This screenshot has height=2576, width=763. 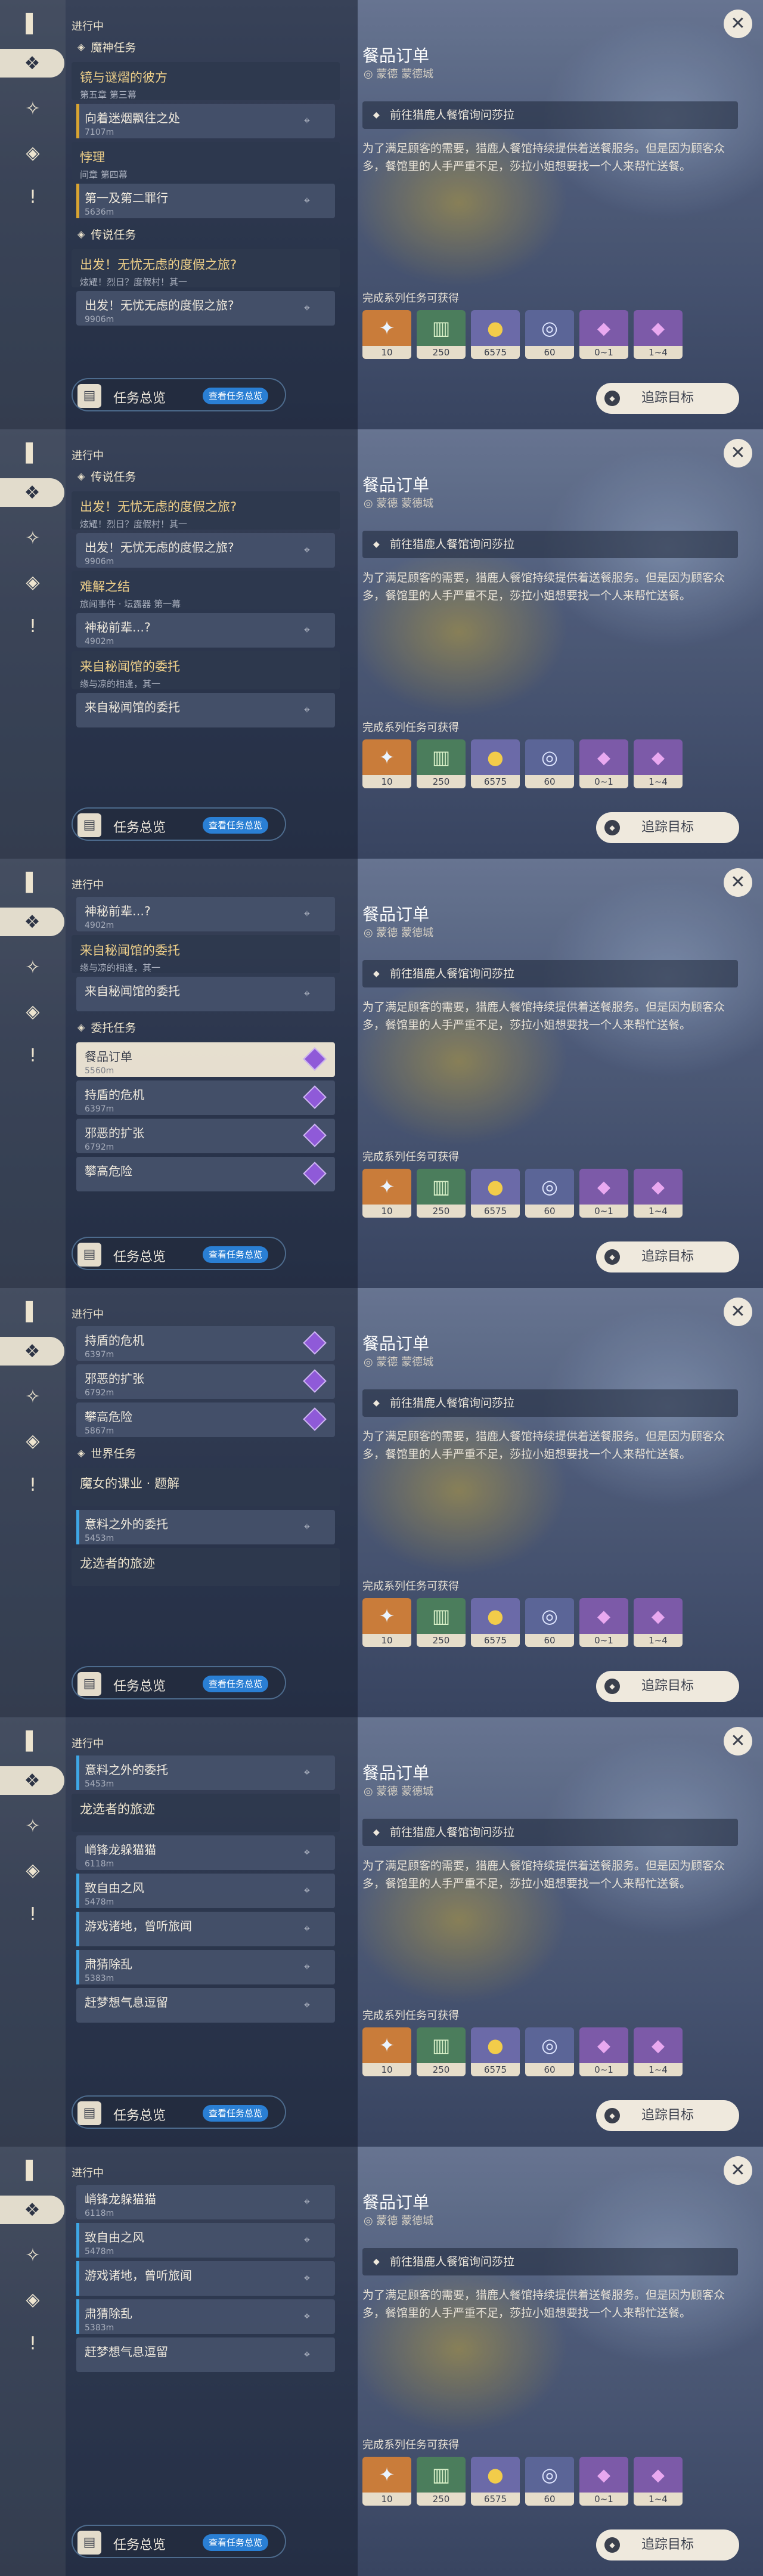 I want to click on quest-group: 龙选者的旅迹, so click(x=206, y=1813).